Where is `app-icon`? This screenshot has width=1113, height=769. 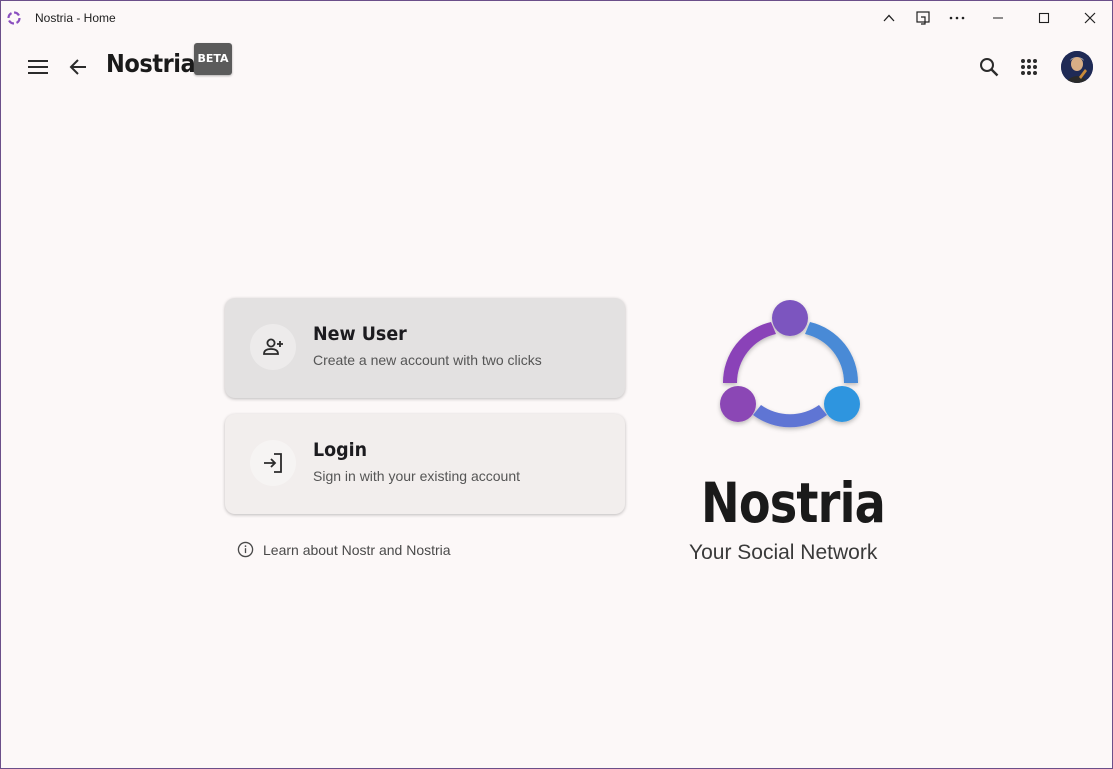 app-icon is located at coordinates (14, 18).